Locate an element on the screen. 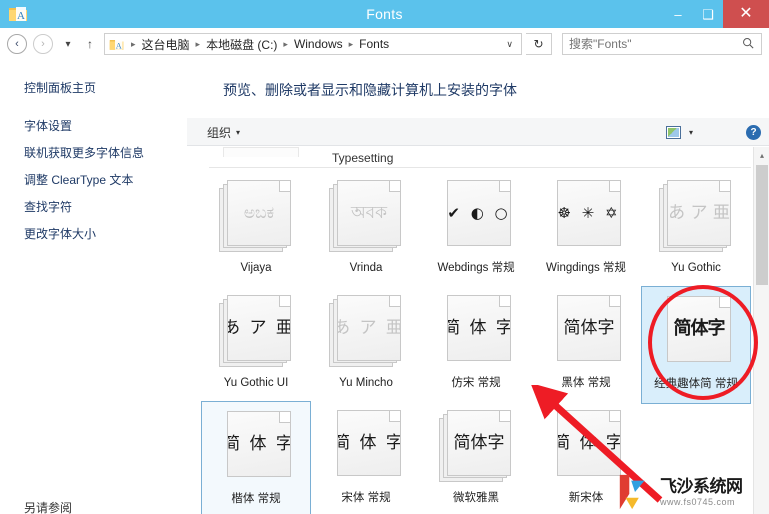 This screenshot has width=769, height=514. font-name: 微软雅黑 is located at coordinates (476, 498).